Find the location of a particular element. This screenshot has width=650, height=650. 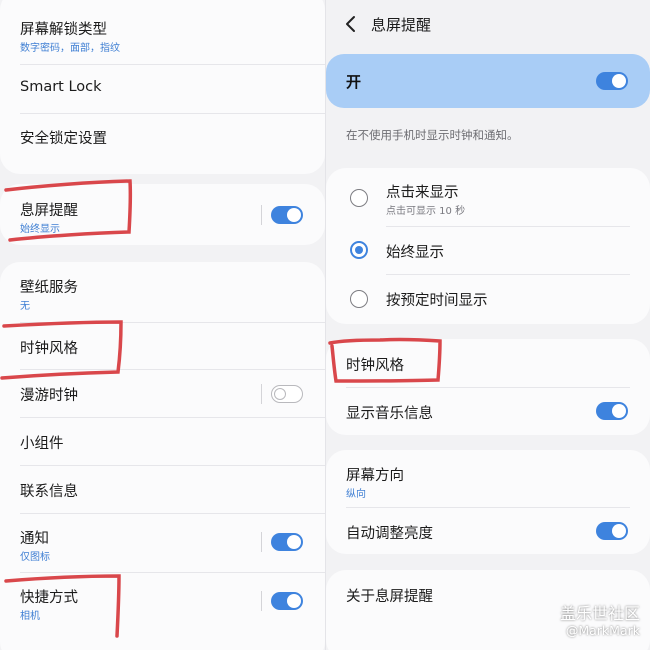

auto-brightness-toggle is located at coordinates (612, 531).